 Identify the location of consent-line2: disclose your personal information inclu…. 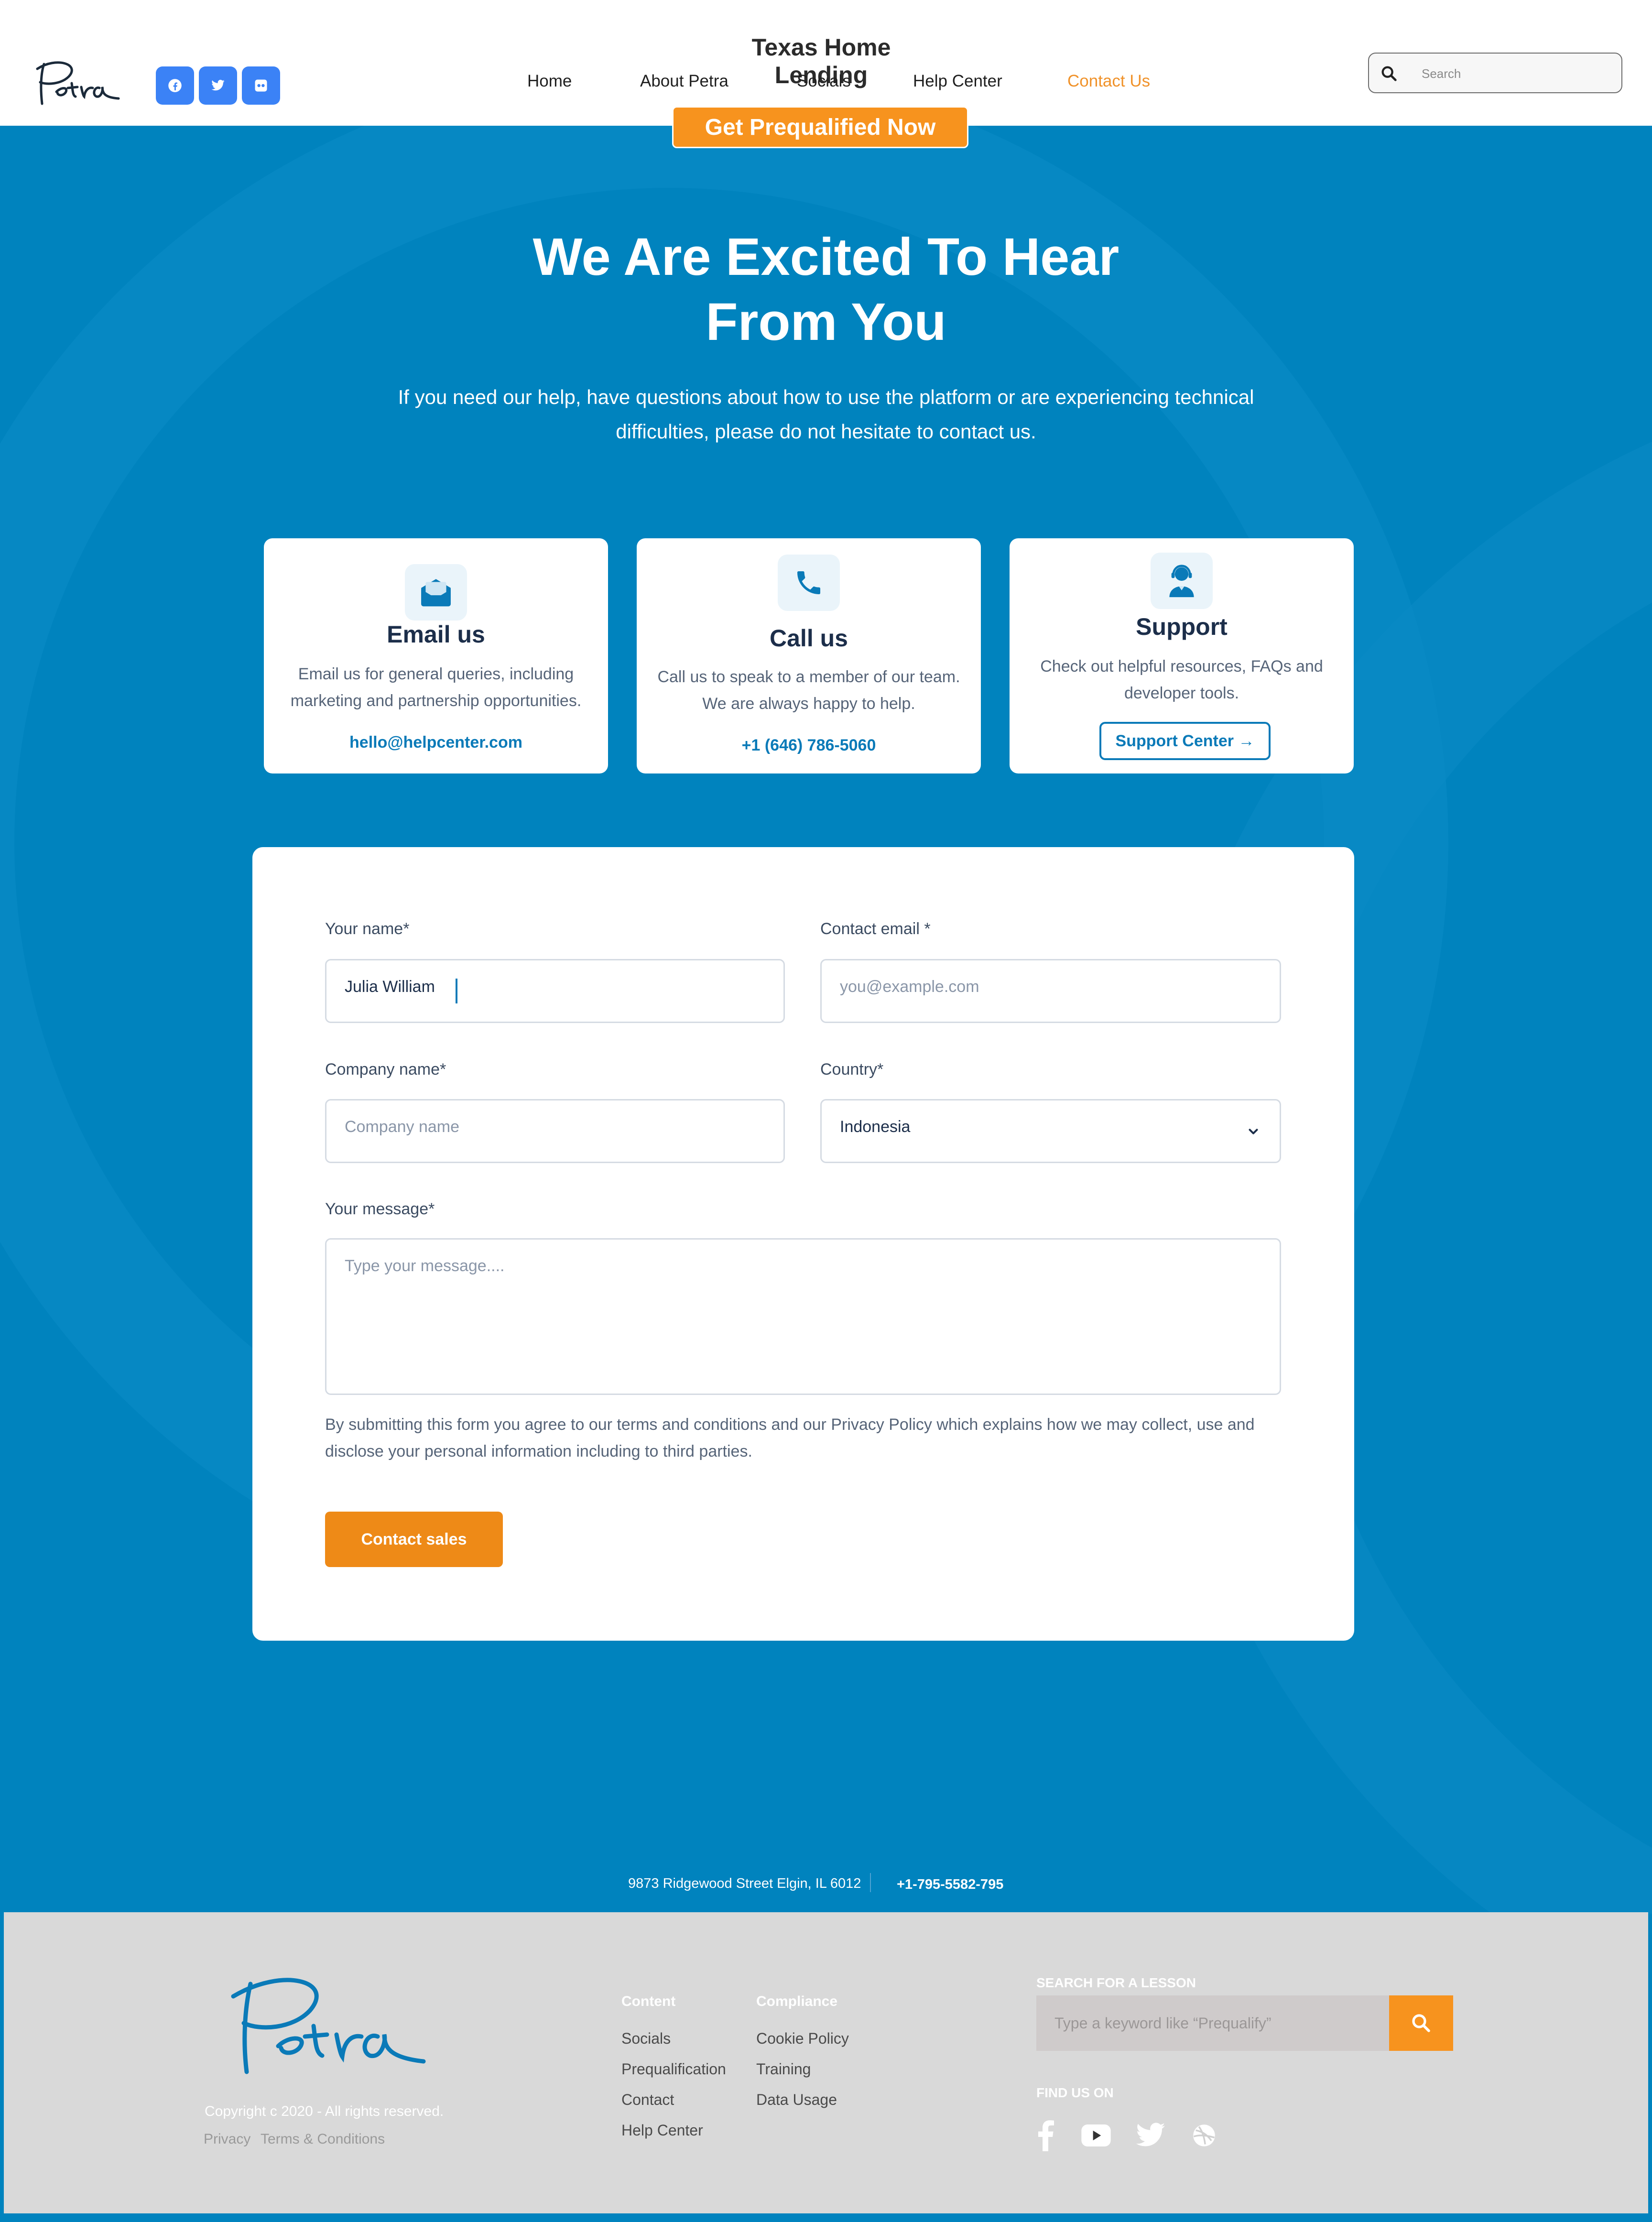
(538, 1451).